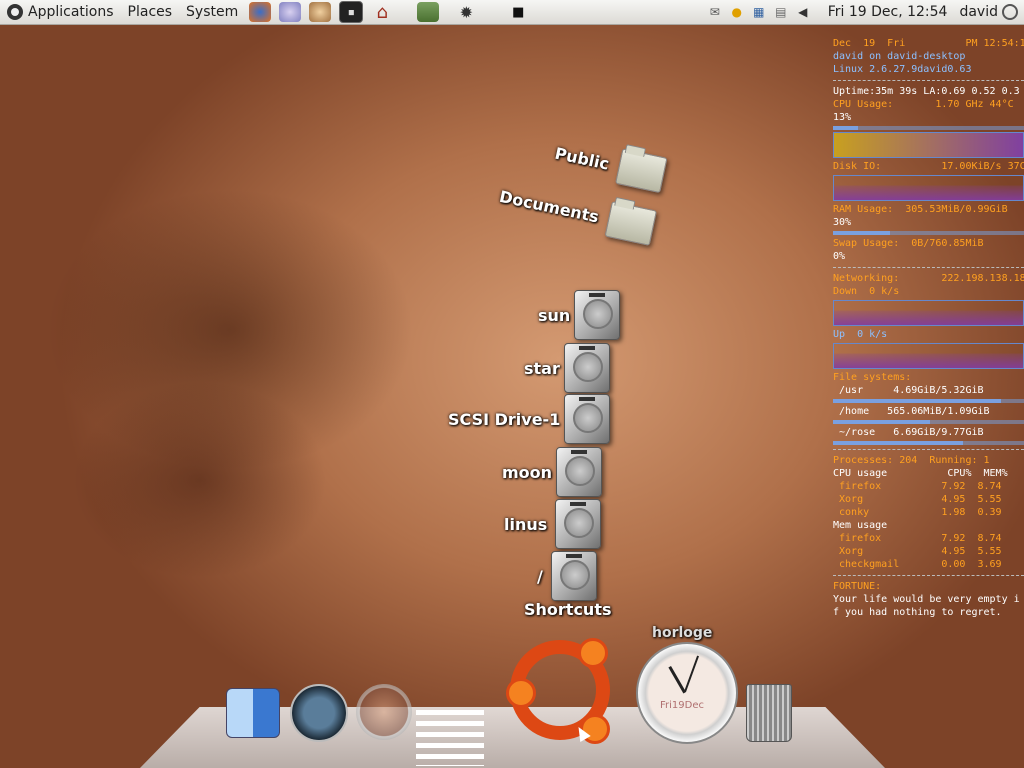 Image resolution: width=1024 pixels, height=768 pixels. What do you see at coordinates (842, 222) in the screenshot?
I see `conky-ram-pct: 30%` at bounding box center [842, 222].